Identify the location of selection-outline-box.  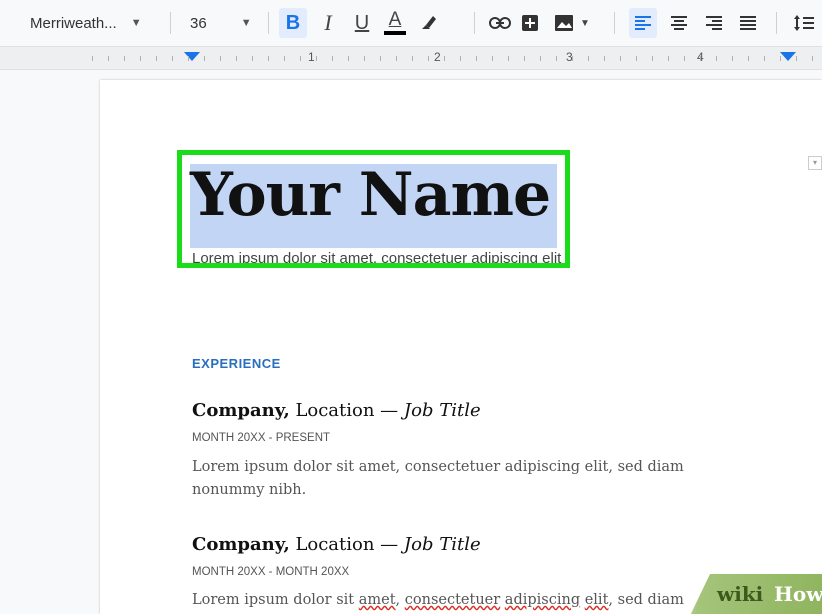
(373, 209).